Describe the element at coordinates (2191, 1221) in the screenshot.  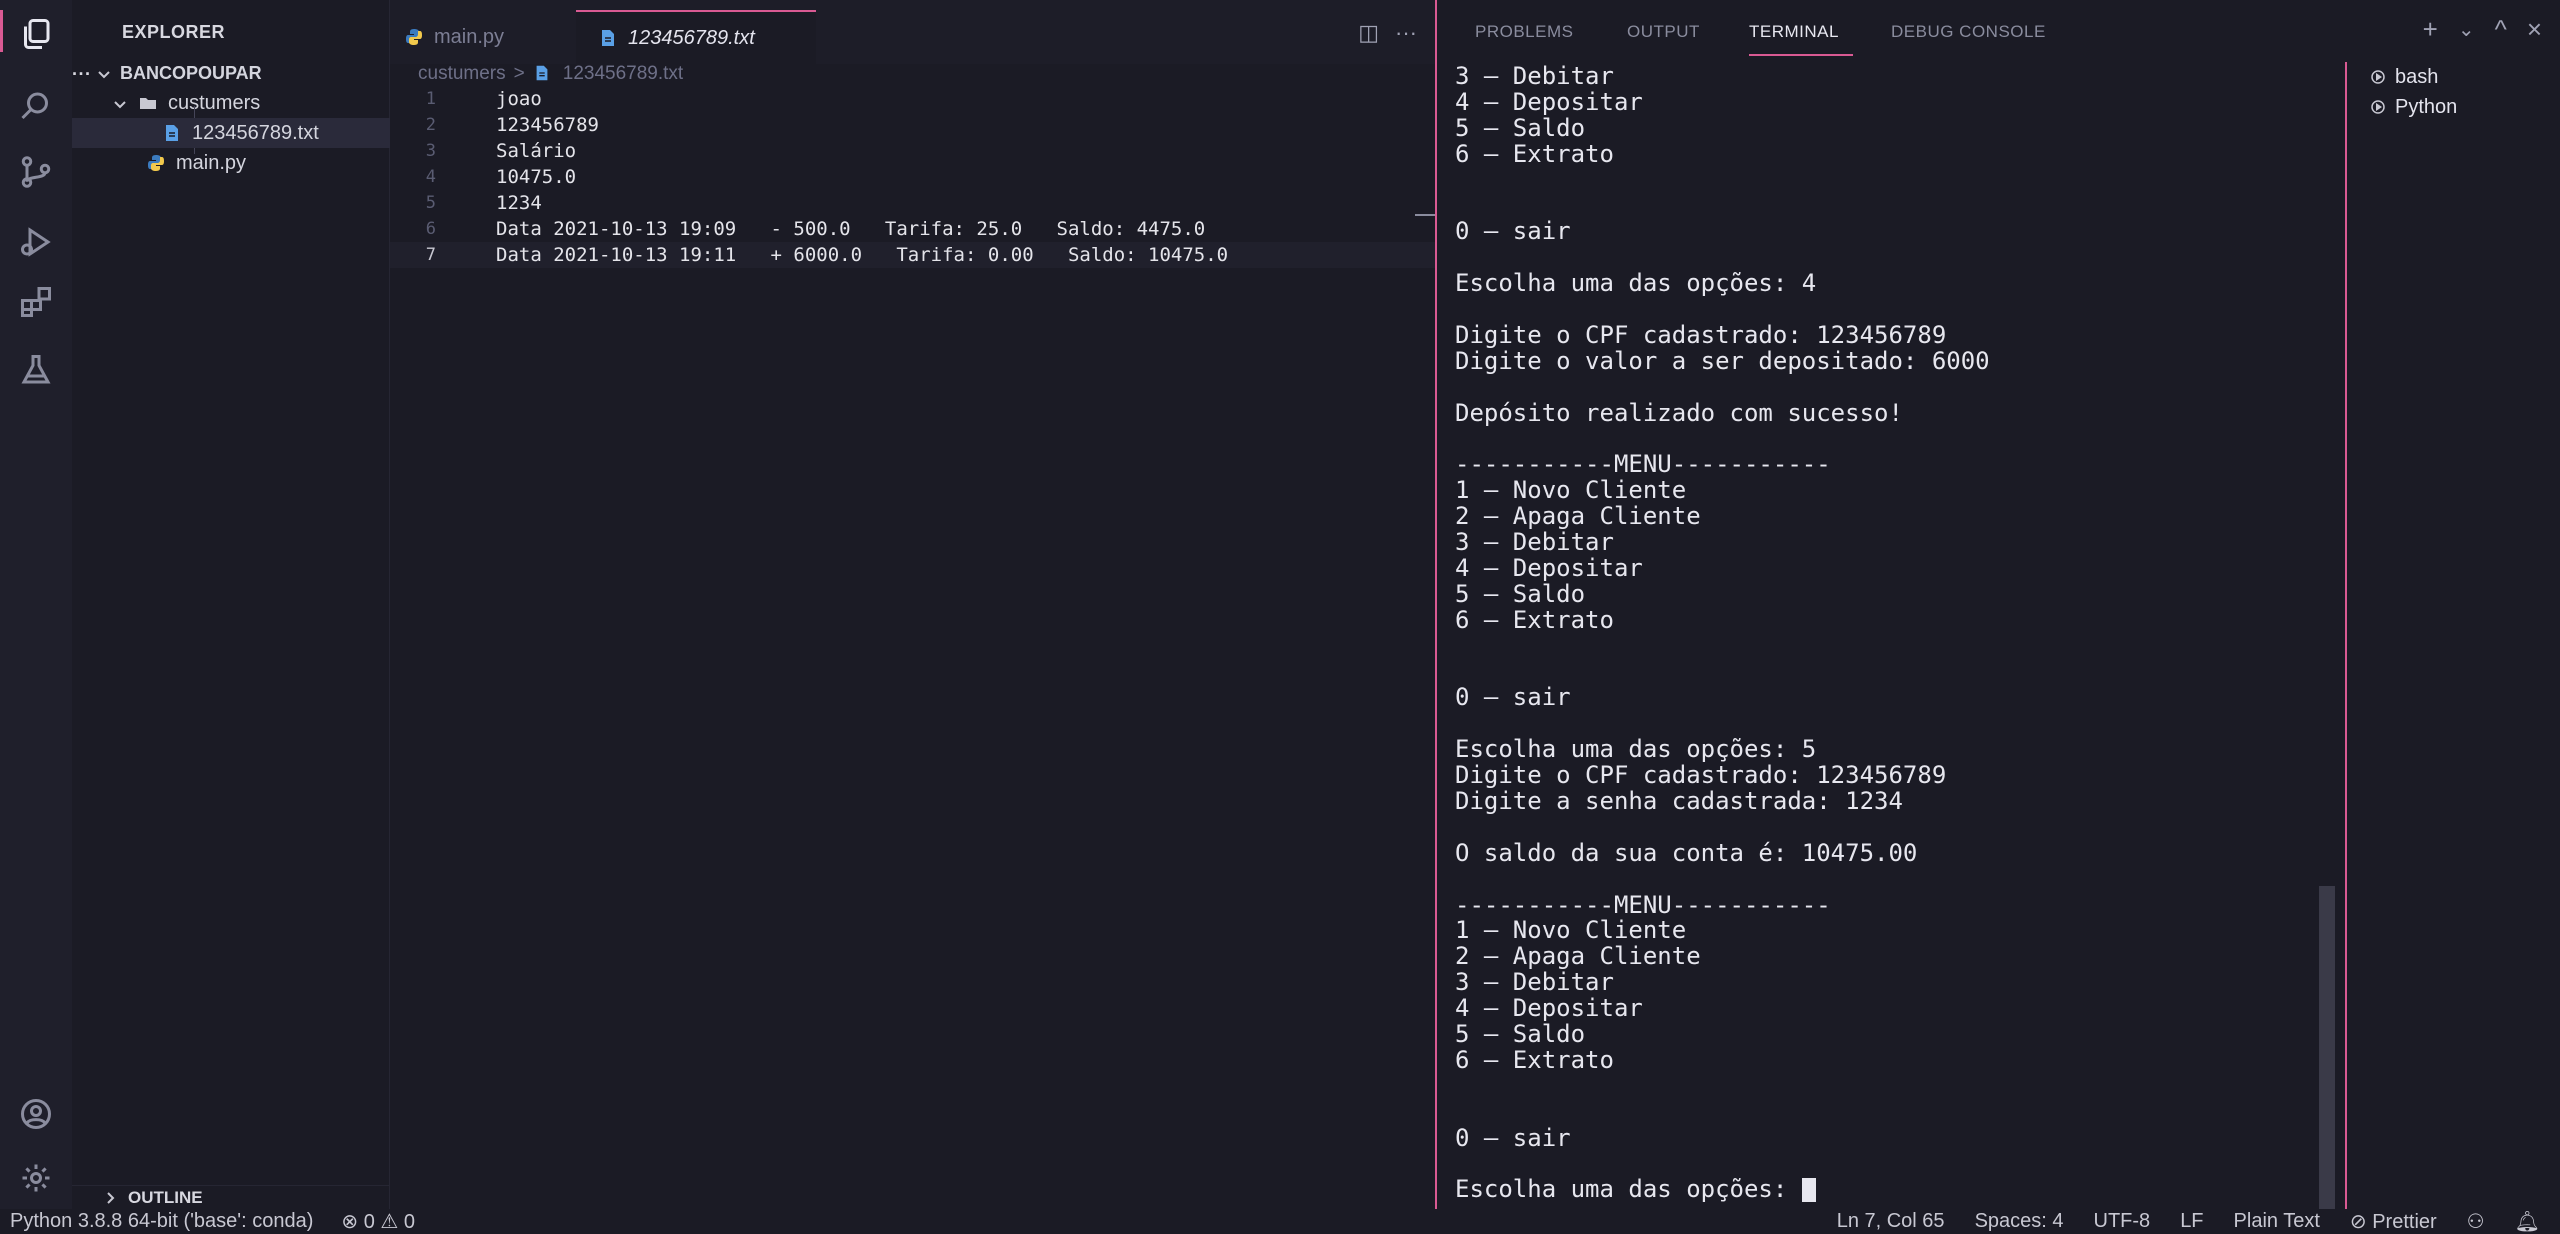
I see `end-of-line: LF` at that location.